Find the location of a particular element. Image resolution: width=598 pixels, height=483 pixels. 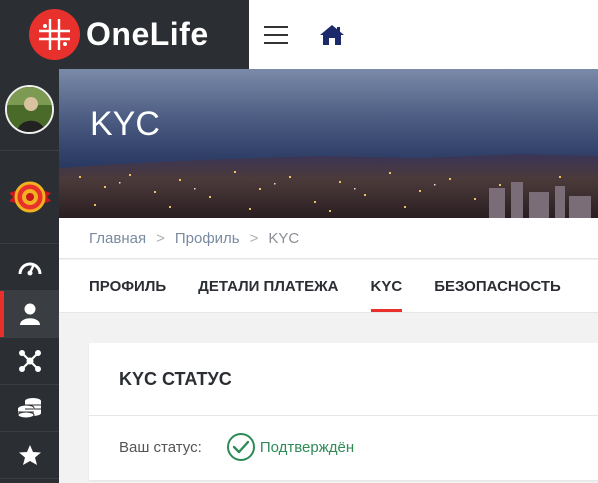

city-skyline-image is located at coordinates (328, 186).